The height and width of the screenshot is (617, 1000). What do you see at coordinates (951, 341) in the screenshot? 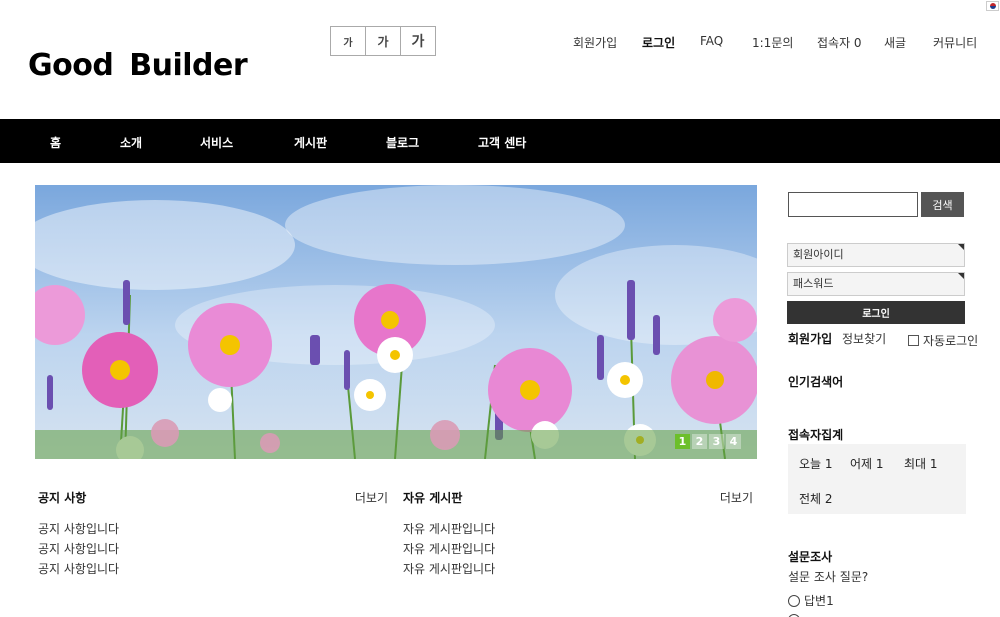
I see `auto-login-label: 자동로그인` at bounding box center [951, 341].